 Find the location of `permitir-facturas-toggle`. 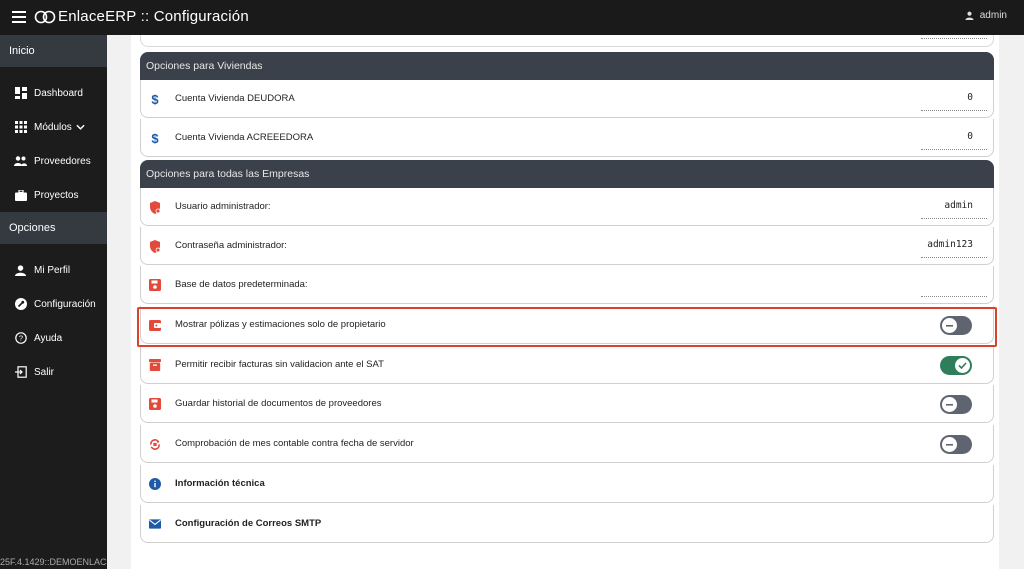

permitir-facturas-toggle is located at coordinates (956, 365).